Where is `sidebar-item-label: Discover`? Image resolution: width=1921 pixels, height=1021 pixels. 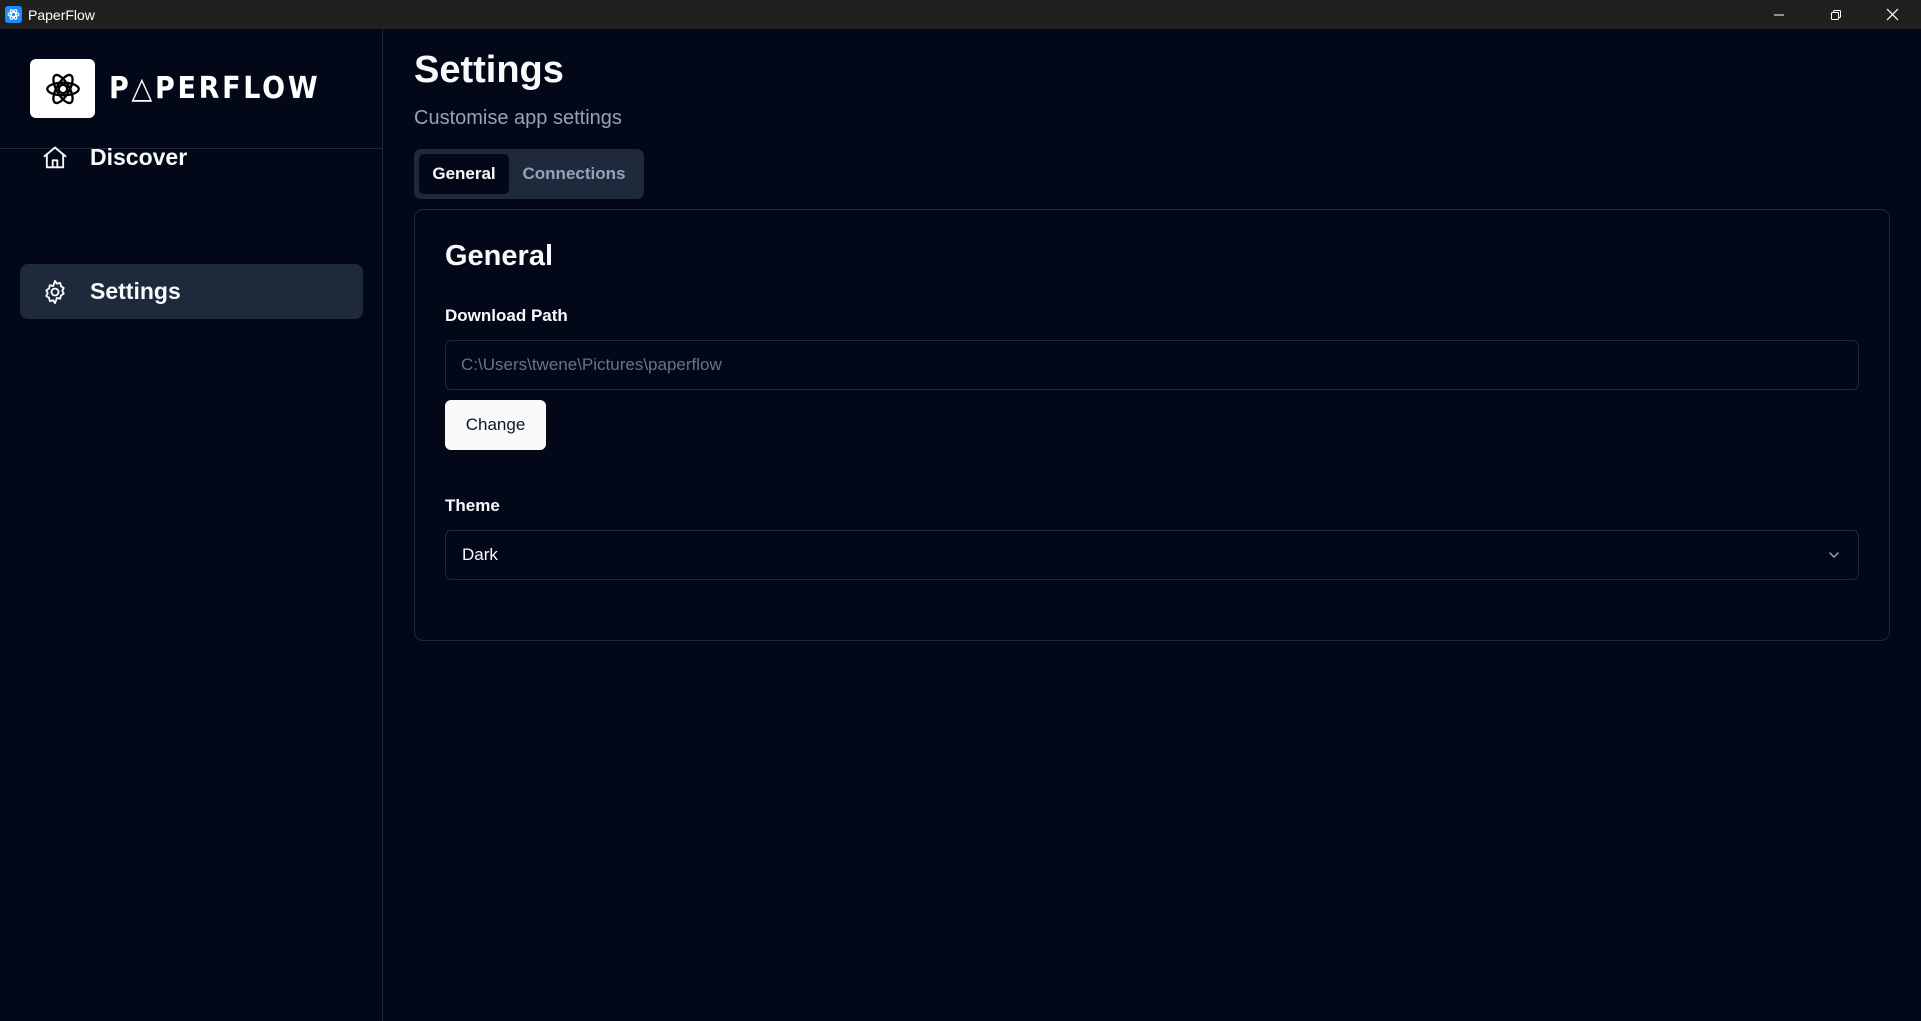
sidebar-item-label: Discover is located at coordinates (139, 157).